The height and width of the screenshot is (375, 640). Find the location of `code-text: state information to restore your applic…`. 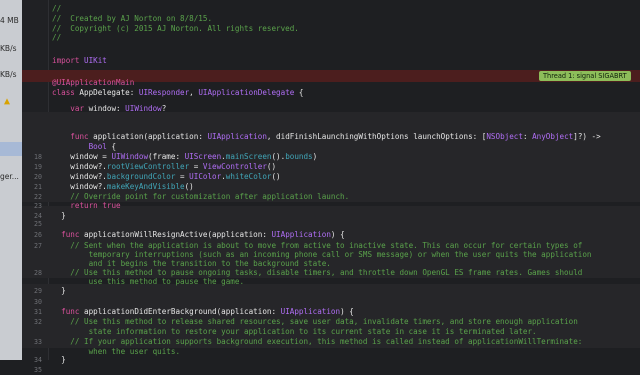

code-text: state information to restore your applic… is located at coordinates (294, 331).